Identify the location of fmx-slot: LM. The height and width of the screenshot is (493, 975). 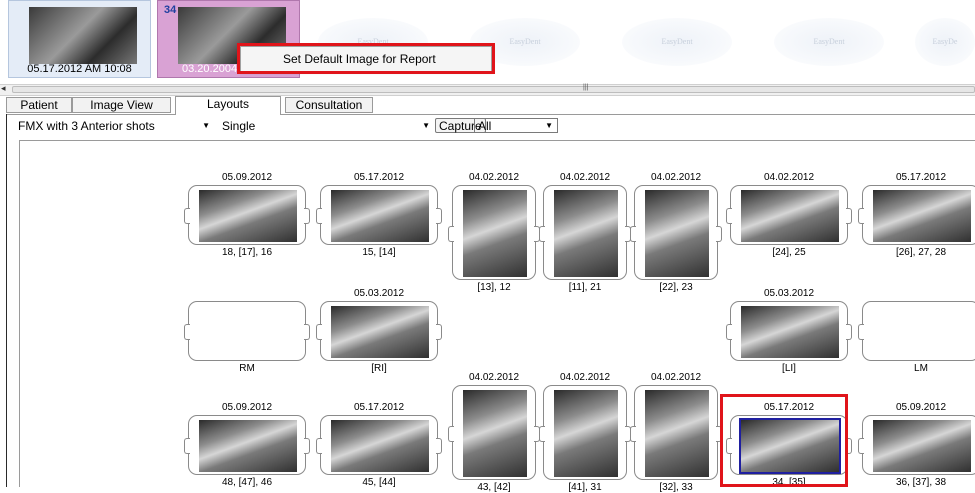
(916, 331).